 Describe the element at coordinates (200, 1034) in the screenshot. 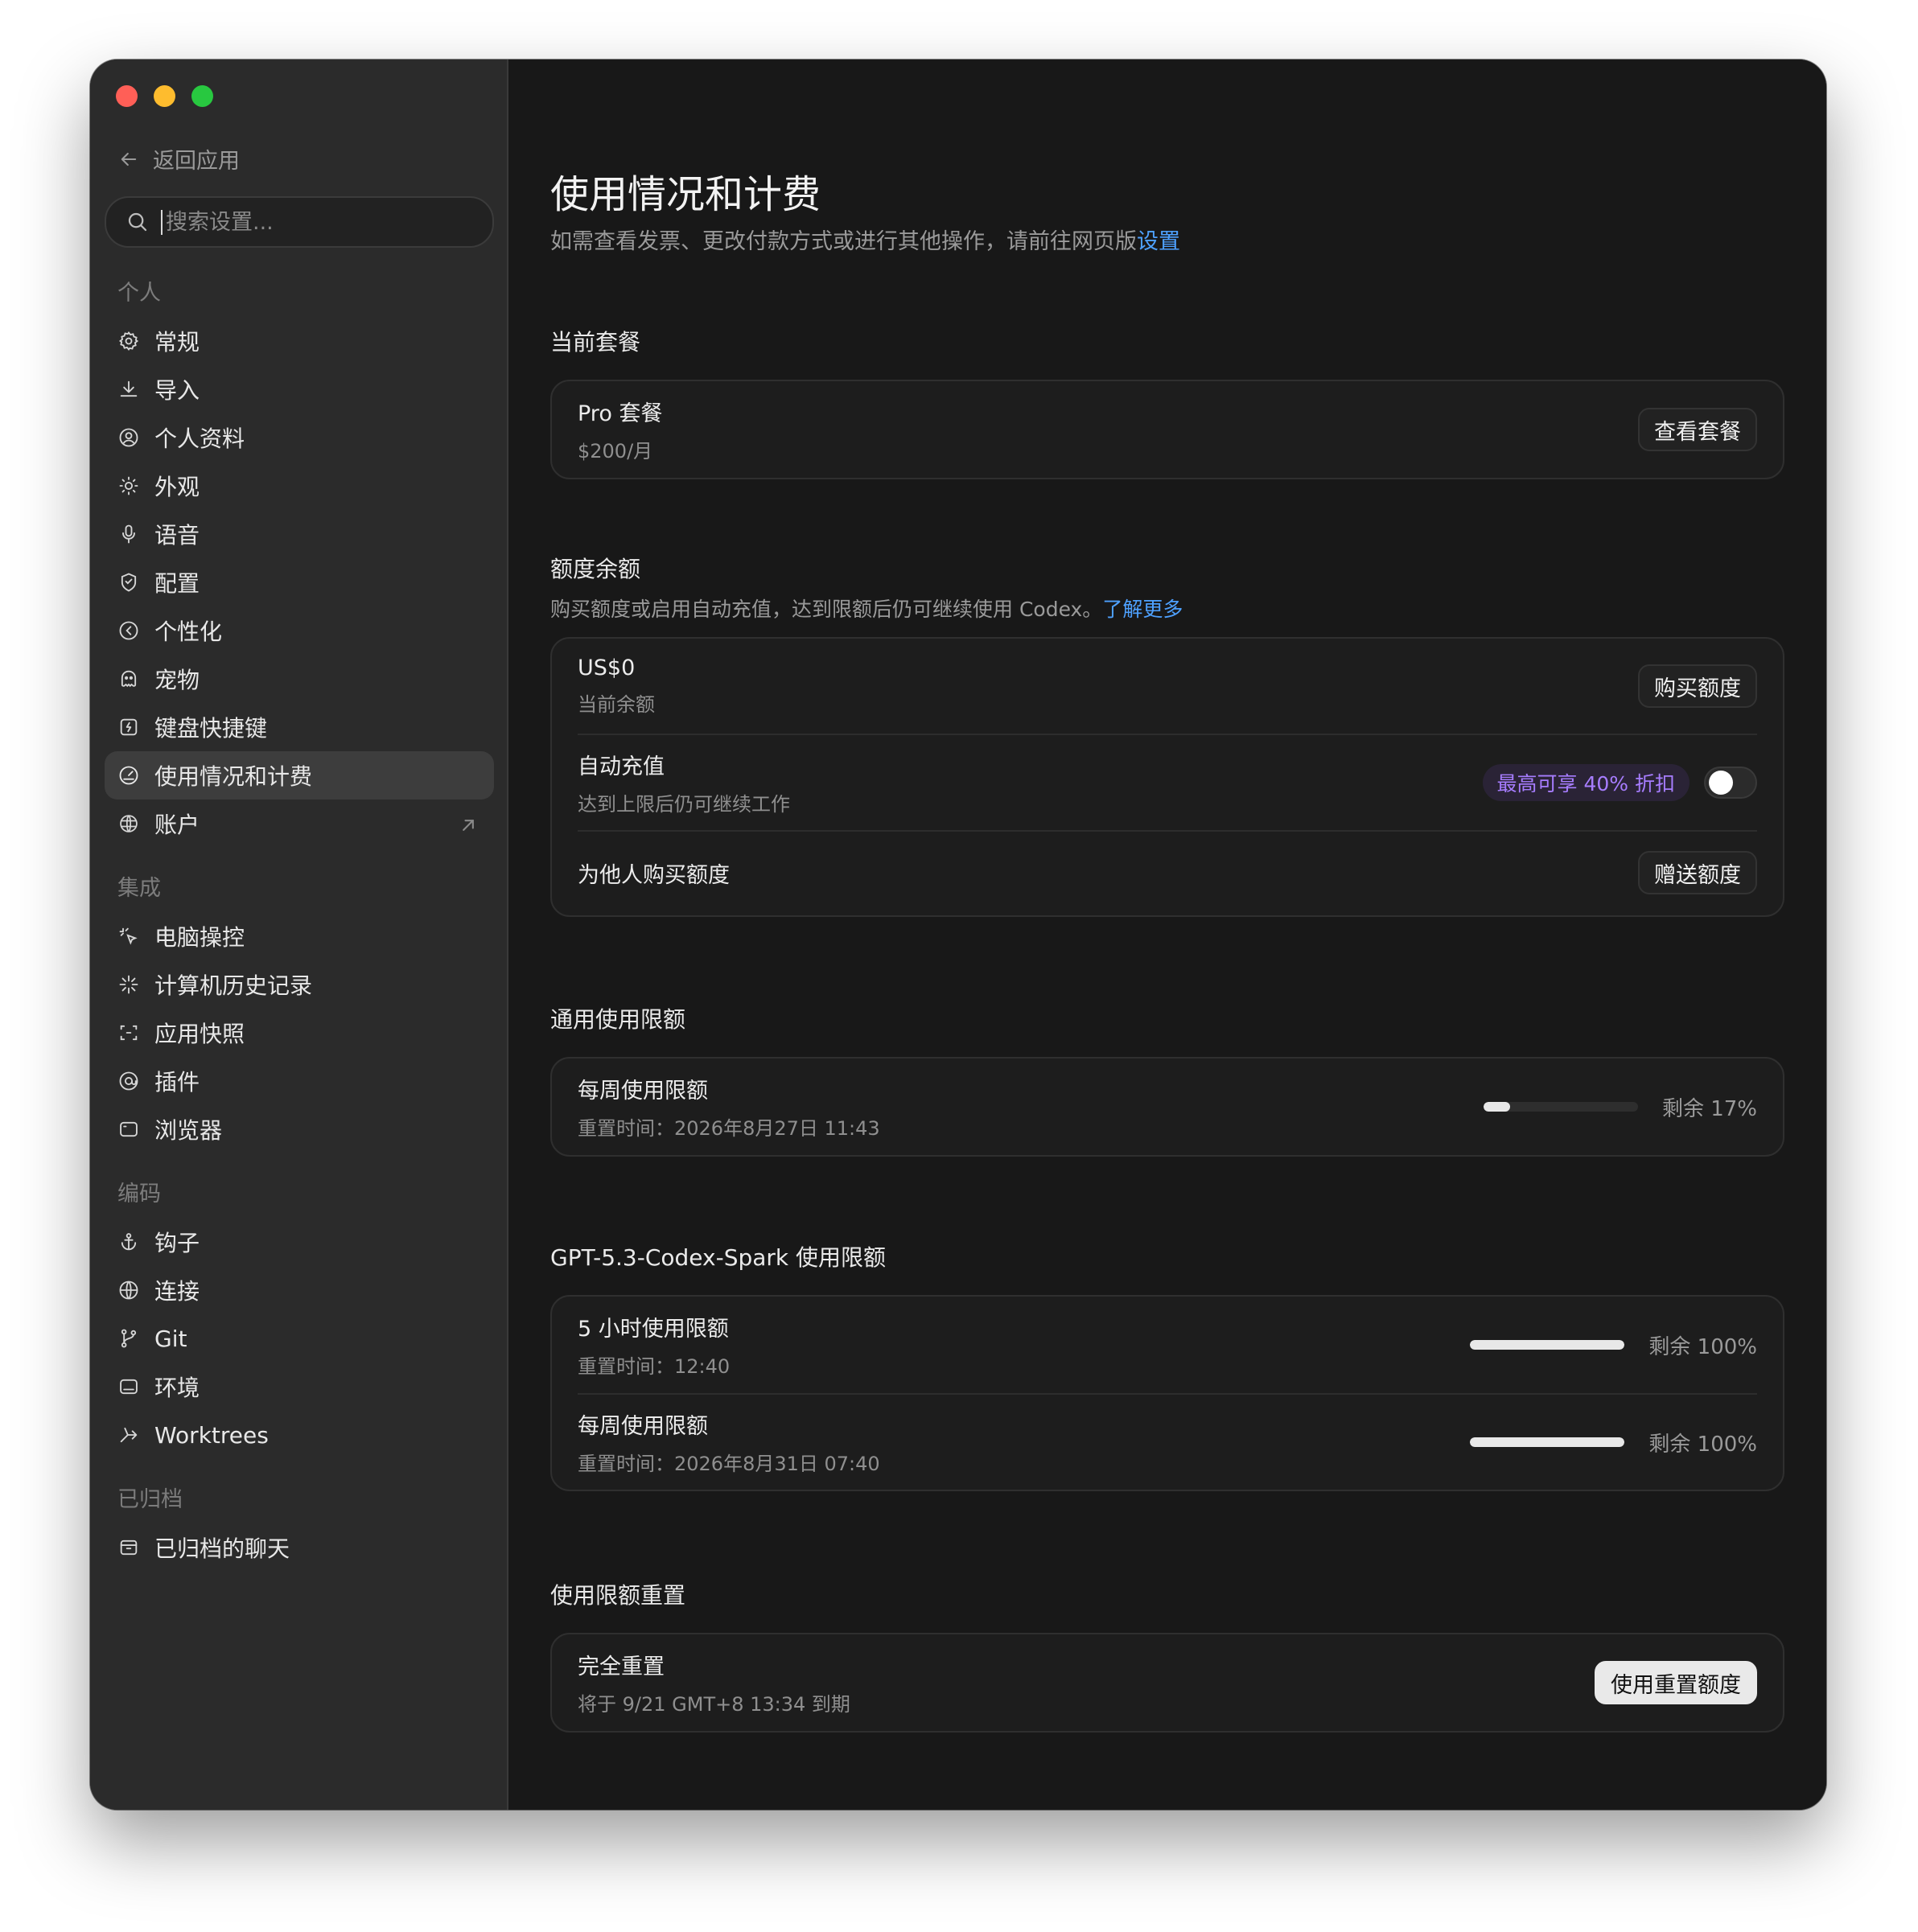

I see `sidebar-item-label: 应用快照` at that location.